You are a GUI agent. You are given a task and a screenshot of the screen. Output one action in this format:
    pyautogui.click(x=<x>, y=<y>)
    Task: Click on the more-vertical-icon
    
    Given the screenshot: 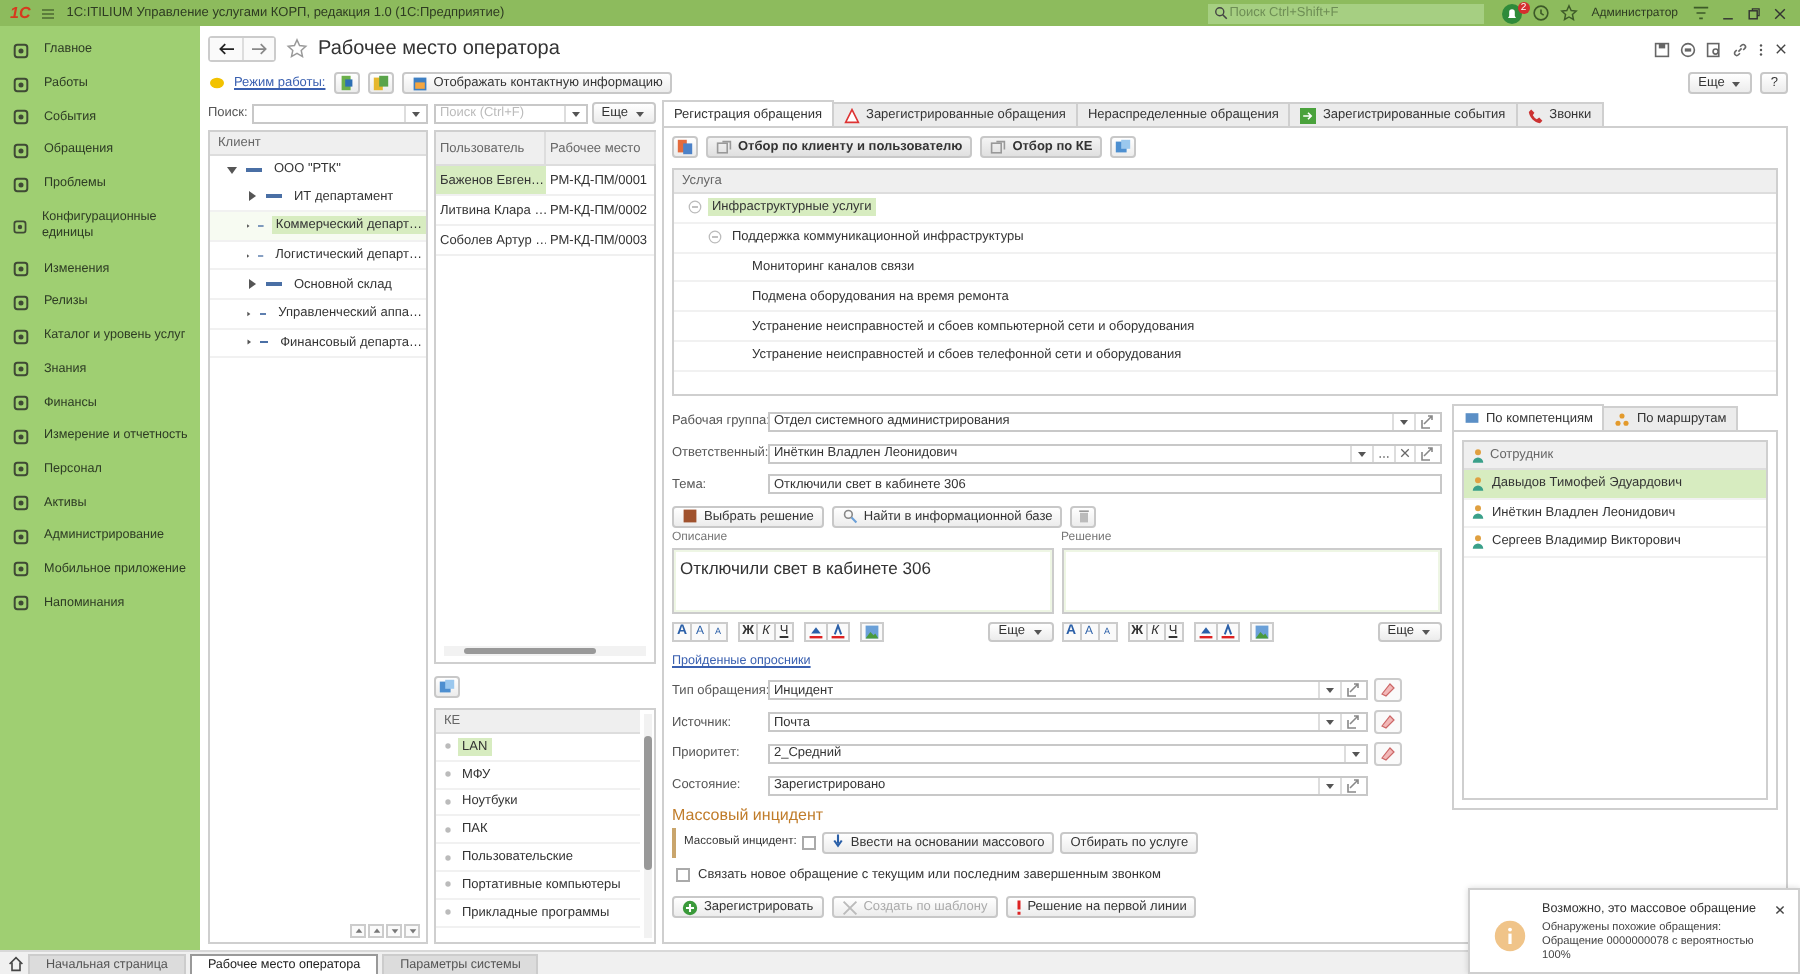 What is the action you would take?
    pyautogui.click(x=1761, y=49)
    